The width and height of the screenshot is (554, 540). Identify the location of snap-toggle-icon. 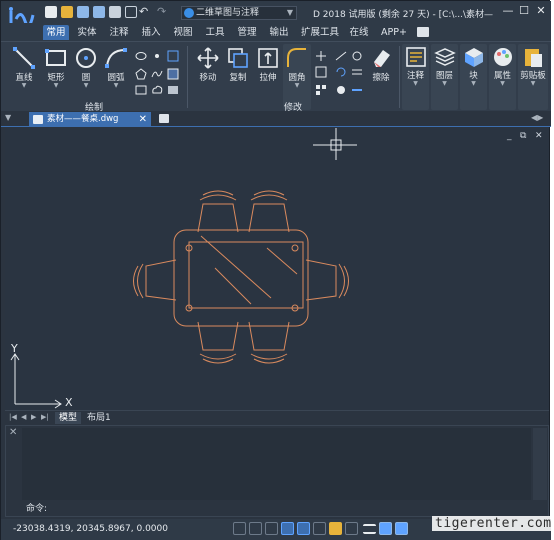
(255, 528).